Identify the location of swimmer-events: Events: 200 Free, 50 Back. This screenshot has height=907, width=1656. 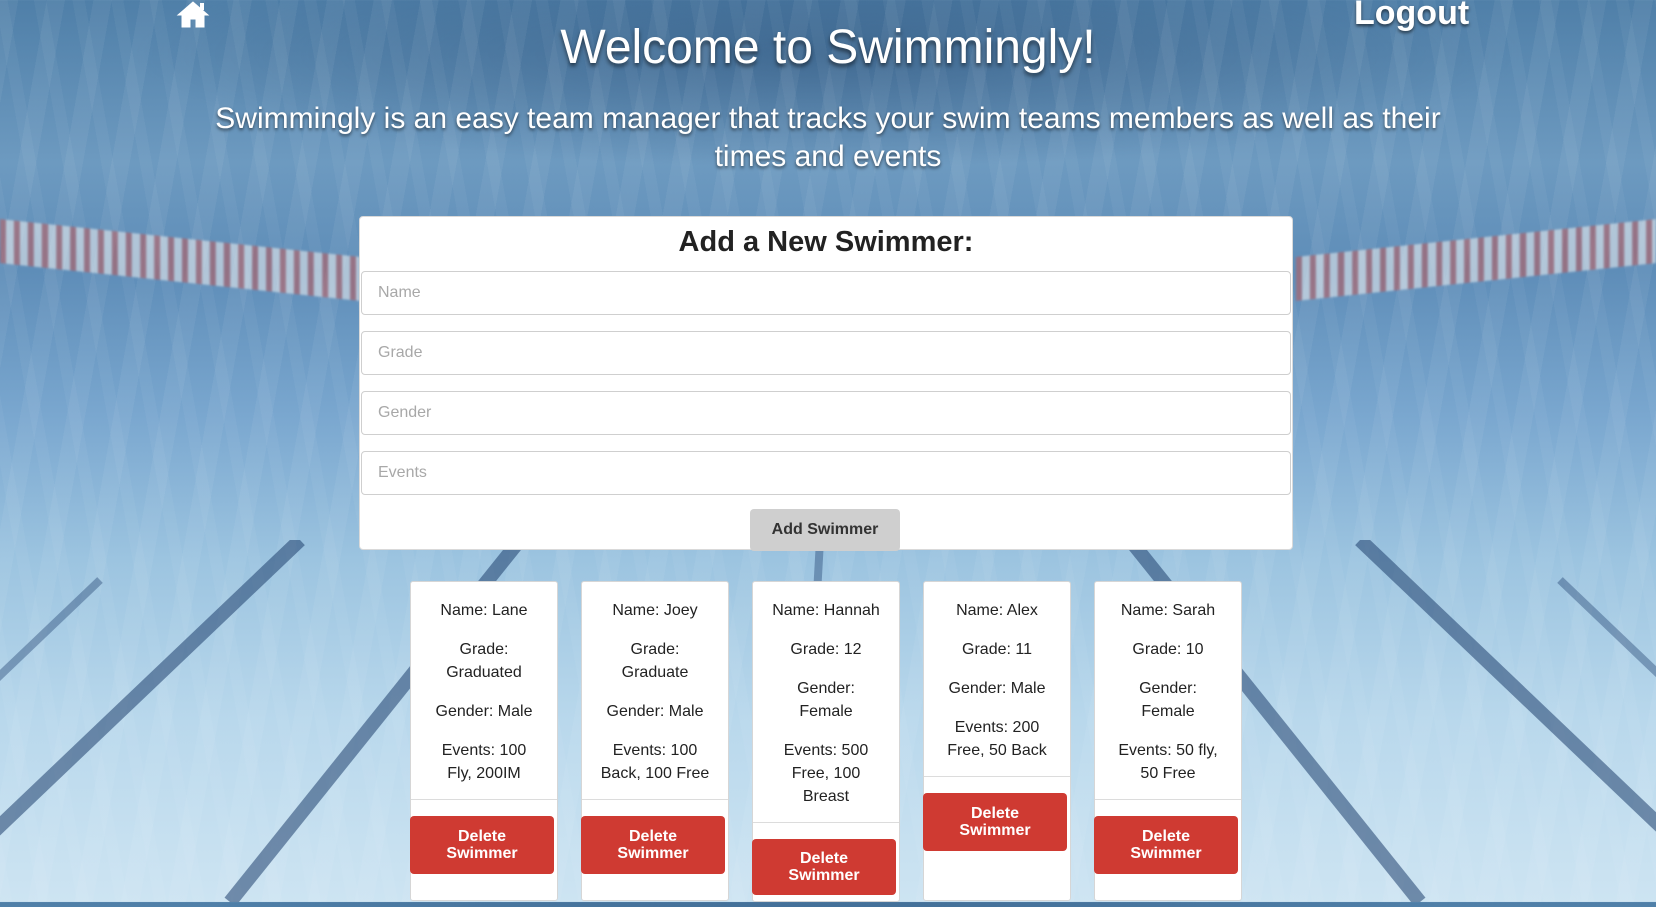
(997, 739).